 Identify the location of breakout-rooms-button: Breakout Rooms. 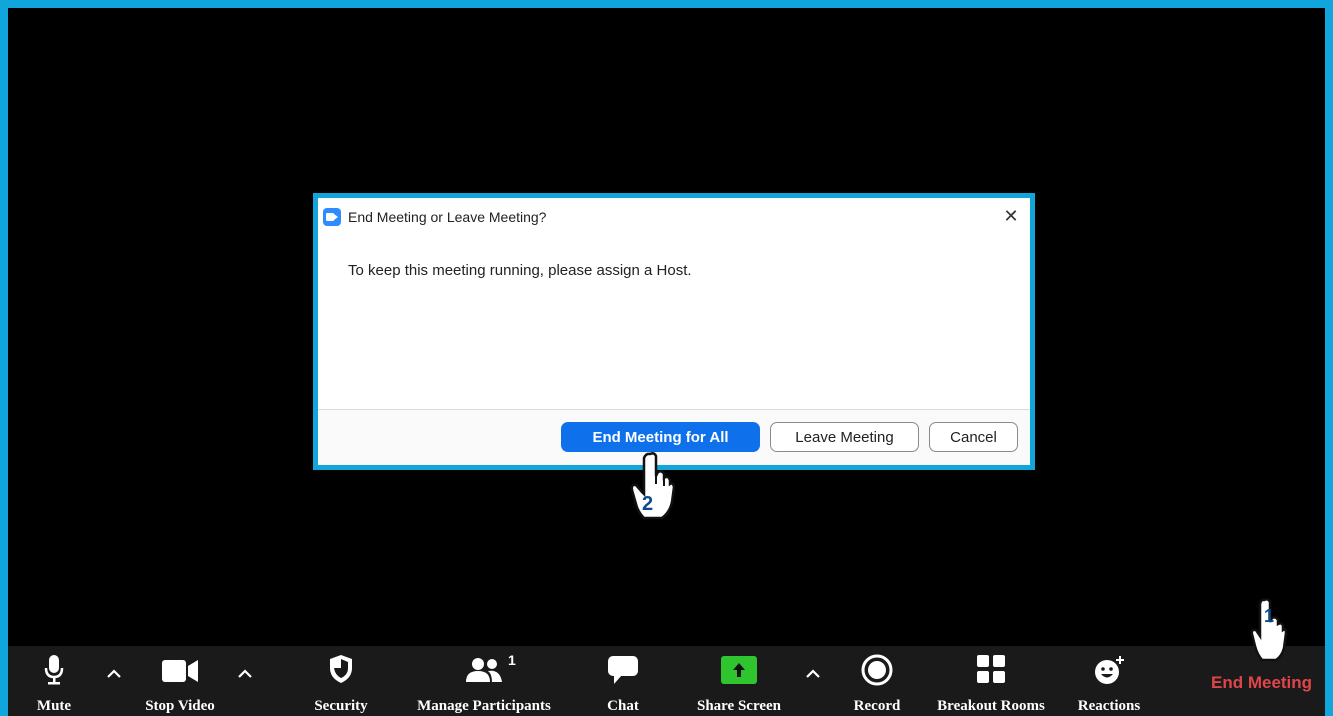
(991, 681).